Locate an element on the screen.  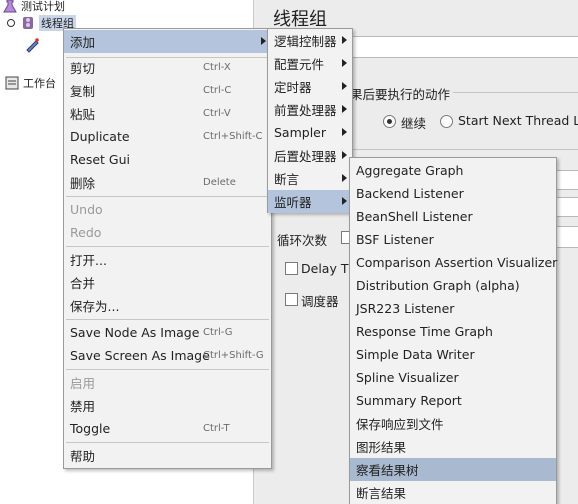
menu-item-sampler: Sampler is located at coordinates (310, 132).